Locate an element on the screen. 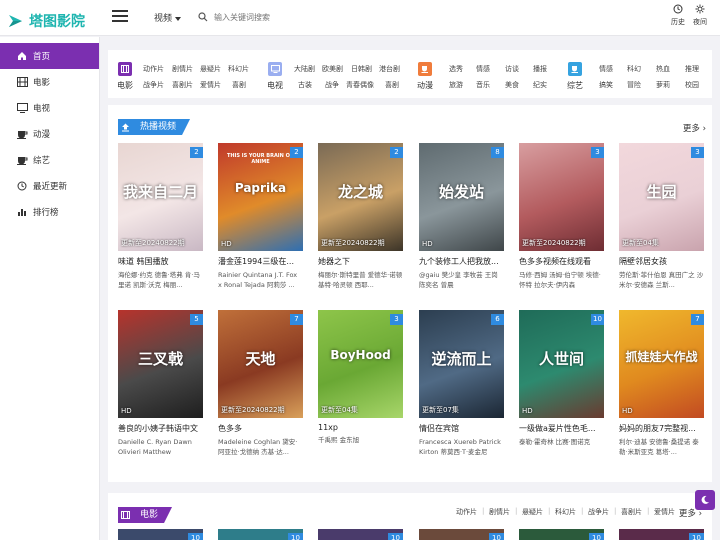 The height and width of the screenshot is (540, 720). history-button: 历史 is located at coordinates (678, 15).